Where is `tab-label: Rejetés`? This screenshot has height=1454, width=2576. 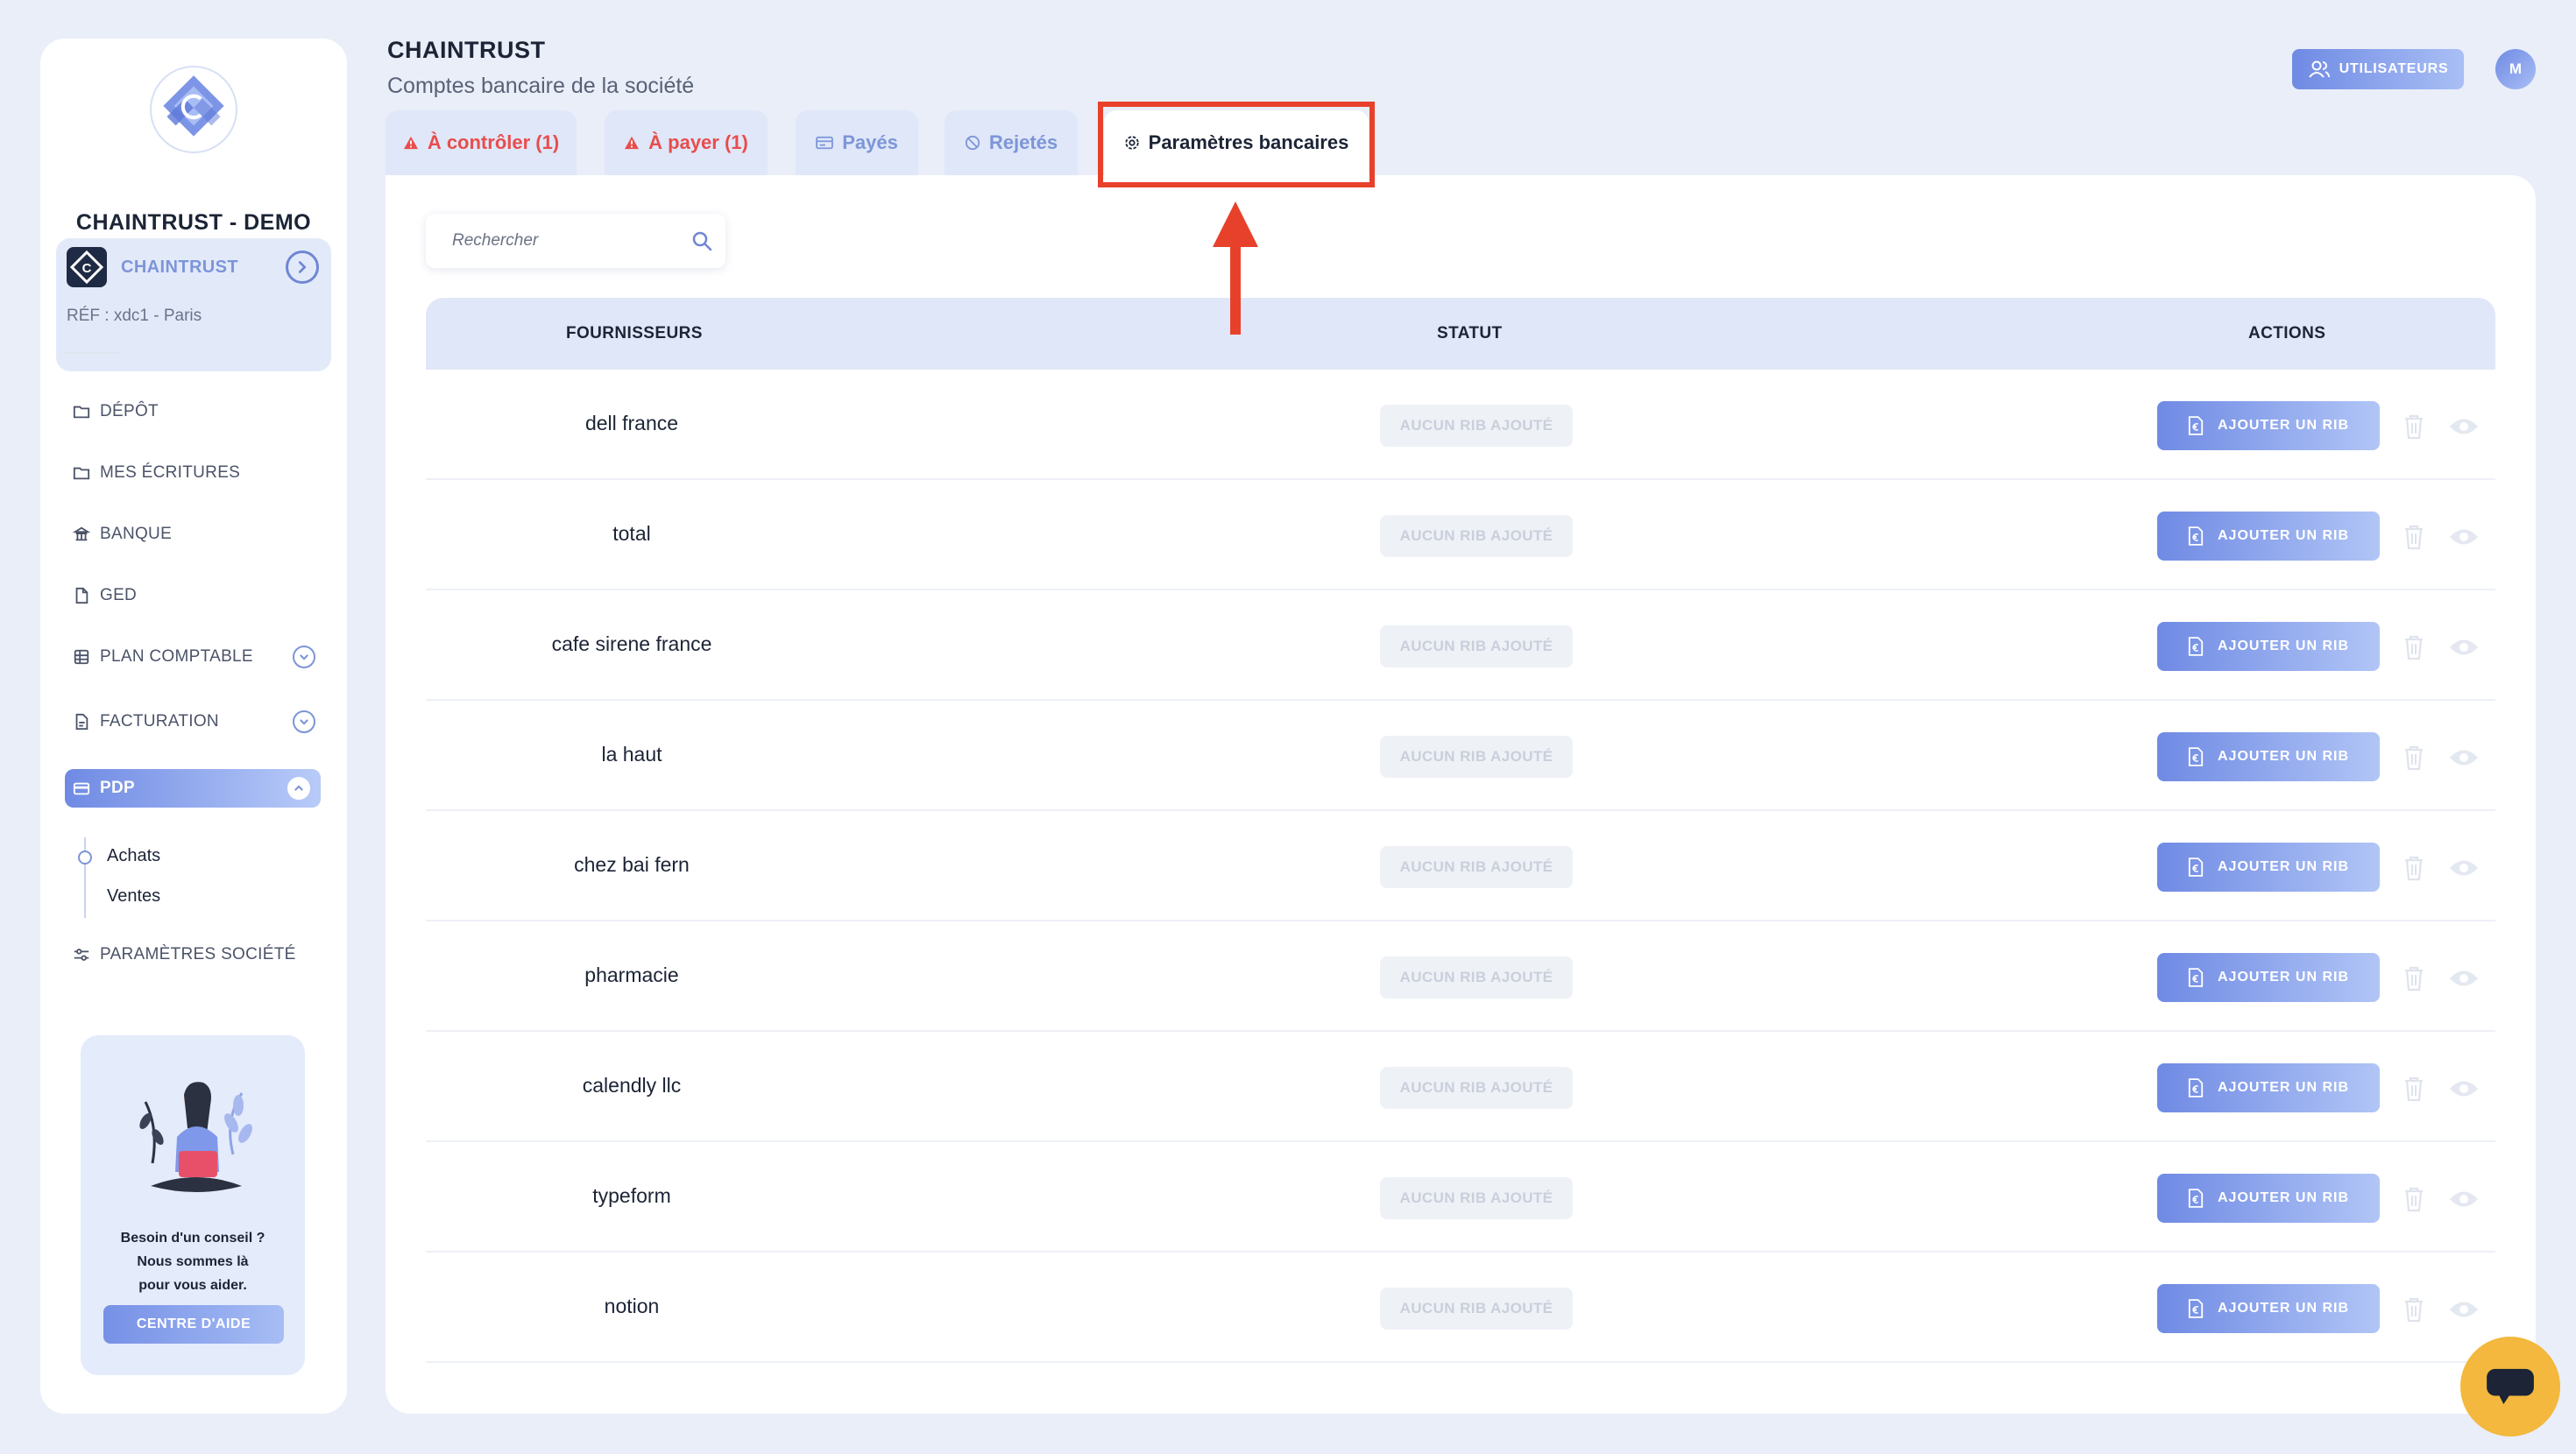 tab-label: Rejetés is located at coordinates (1023, 142).